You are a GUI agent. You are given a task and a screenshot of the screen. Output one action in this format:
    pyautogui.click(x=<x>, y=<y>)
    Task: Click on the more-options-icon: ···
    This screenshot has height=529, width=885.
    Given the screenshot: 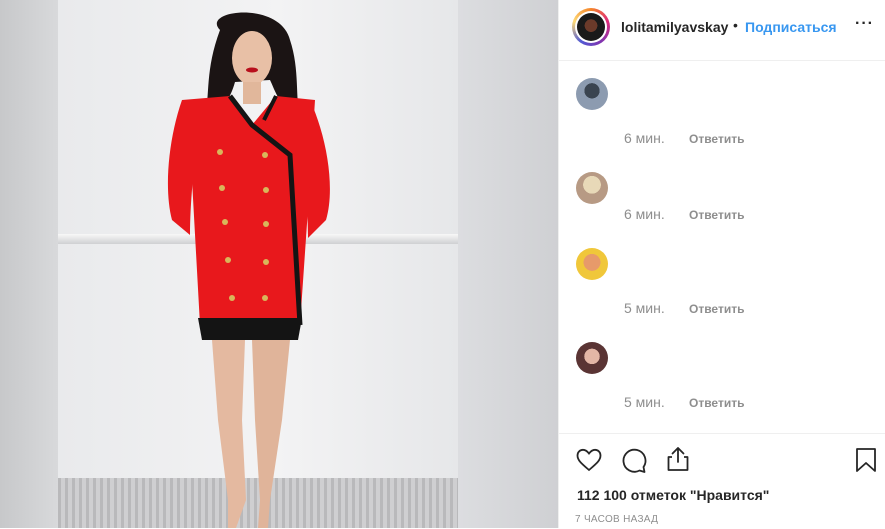 What is the action you would take?
    pyautogui.click(x=864, y=24)
    